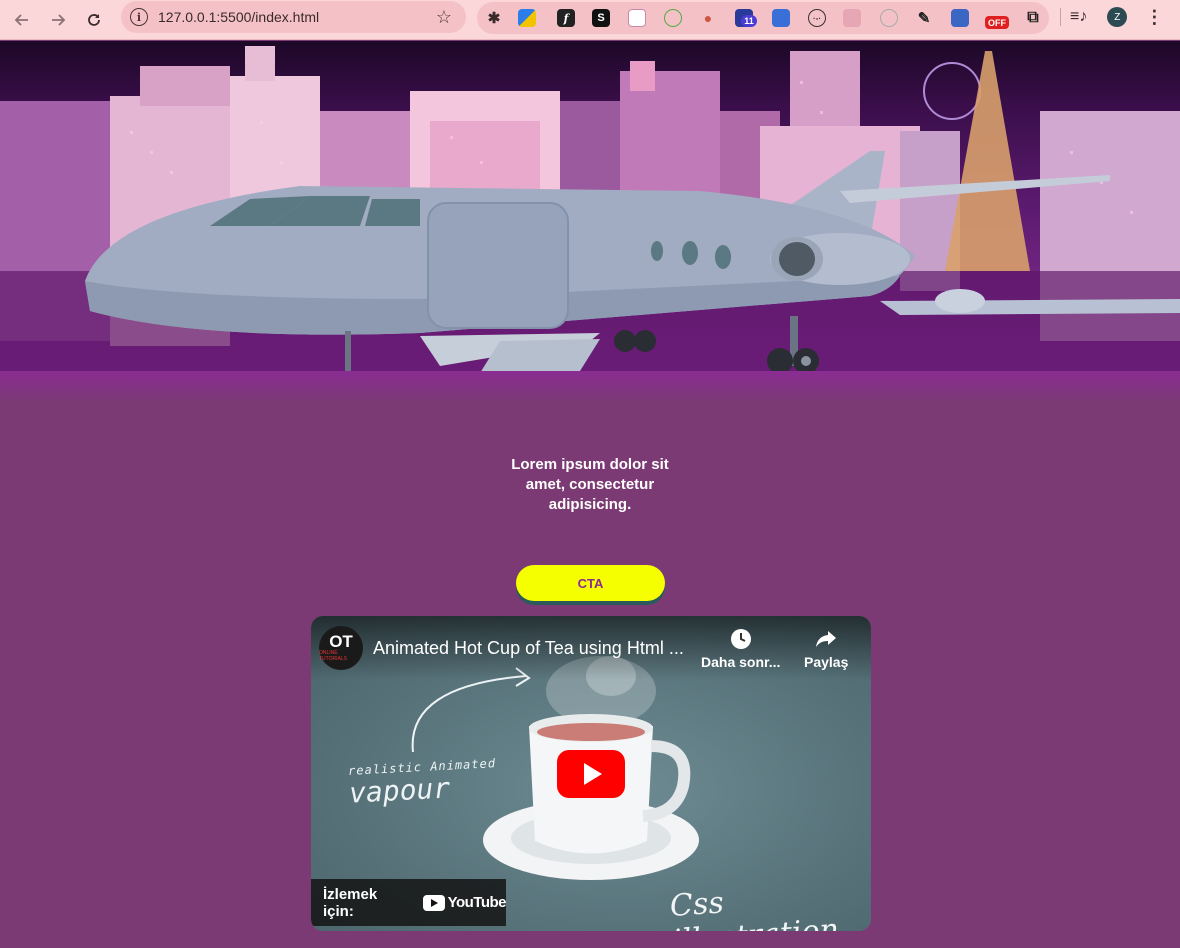 This screenshot has height=948, width=1180. I want to click on reload-button, so click(94, 20).